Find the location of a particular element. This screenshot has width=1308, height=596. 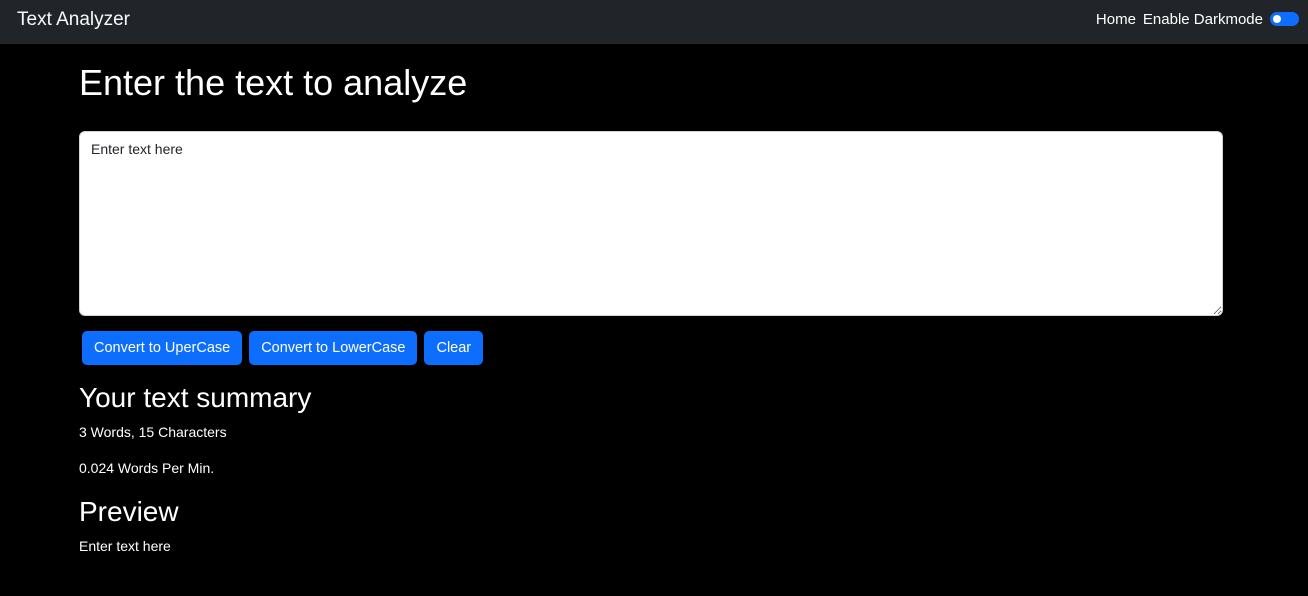

clear-button: Clear is located at coordinates (454, 348).